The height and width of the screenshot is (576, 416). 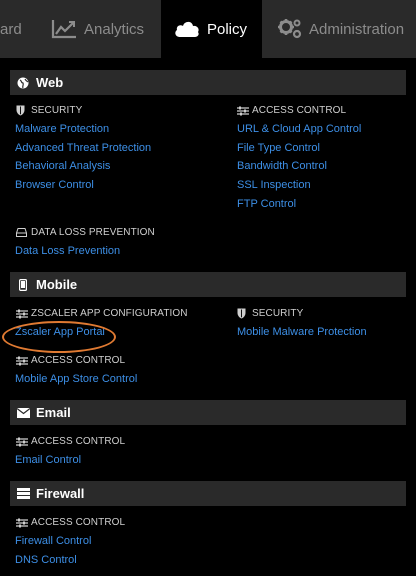 I want to click on tab-analytics: Analytics, so click(x=106, y=29).